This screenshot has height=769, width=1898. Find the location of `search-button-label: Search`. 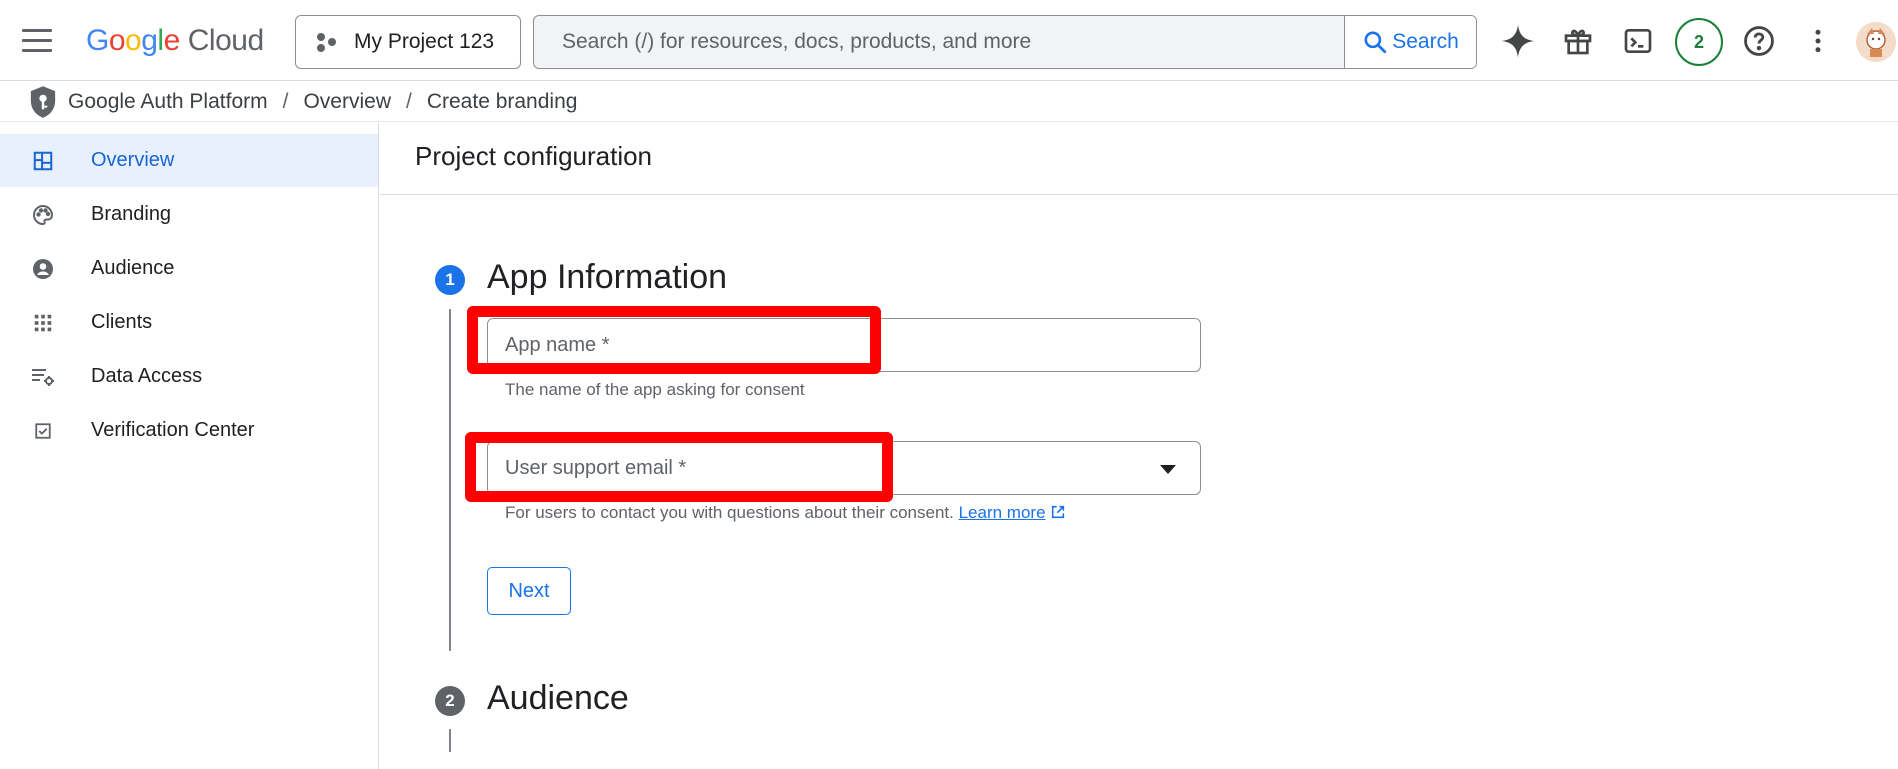

search-button-label: Search is located at coordinates (1425, 41).